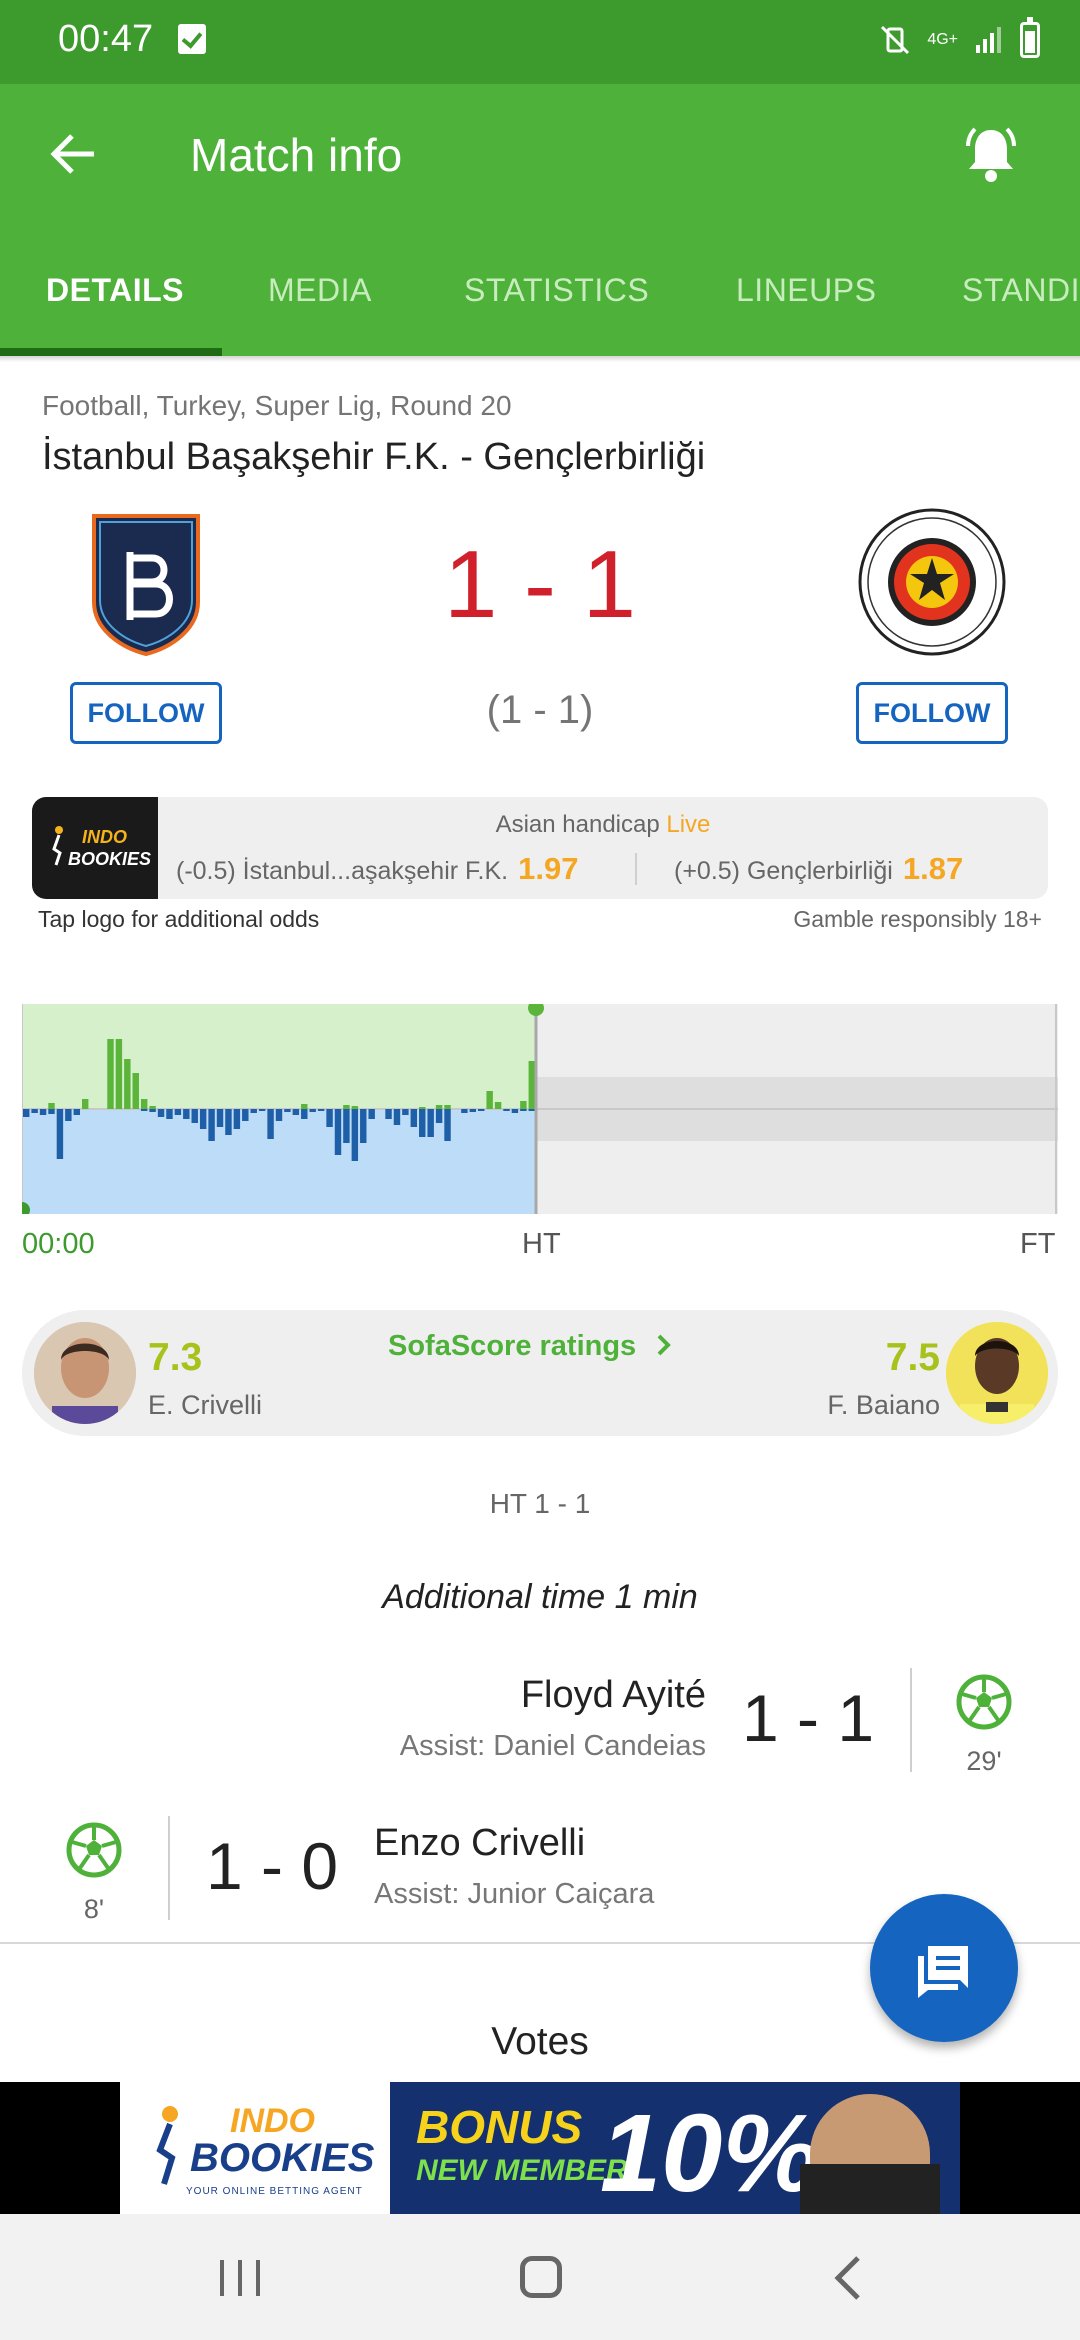 This screenshot has height=2340, width=1080. Describe the element at coordinates (540, 1597) in the screenshot. I see `additional-time-label: Additional time 1 min` at that location.